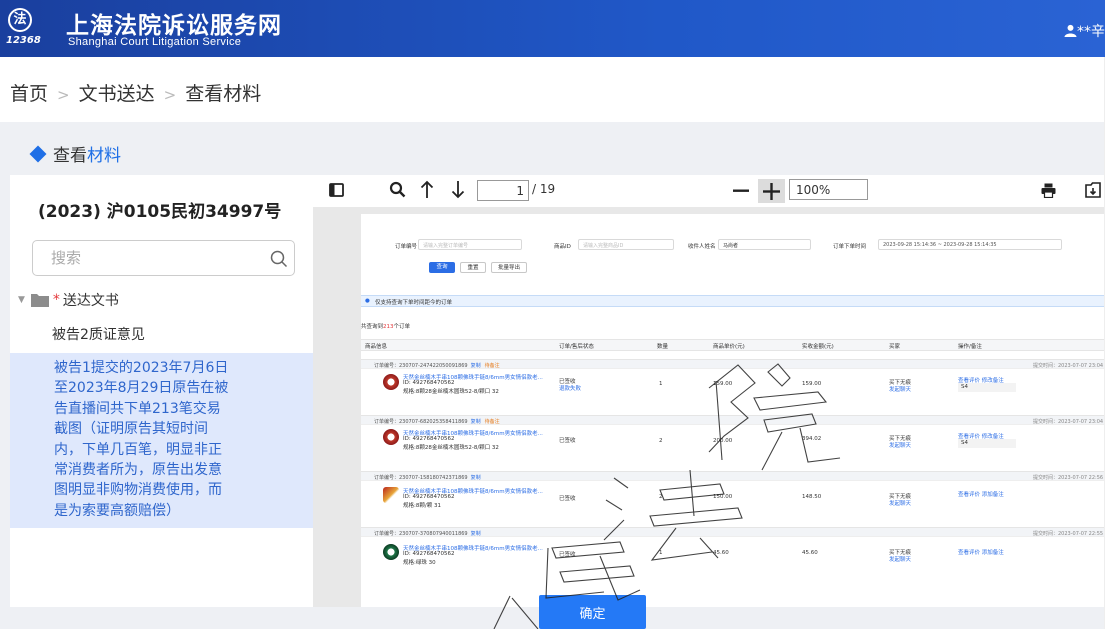 This screenshot has width=1105, height=629. I want to click on case-number: (2023) 沪0105民初34997号, so click(160, 212).